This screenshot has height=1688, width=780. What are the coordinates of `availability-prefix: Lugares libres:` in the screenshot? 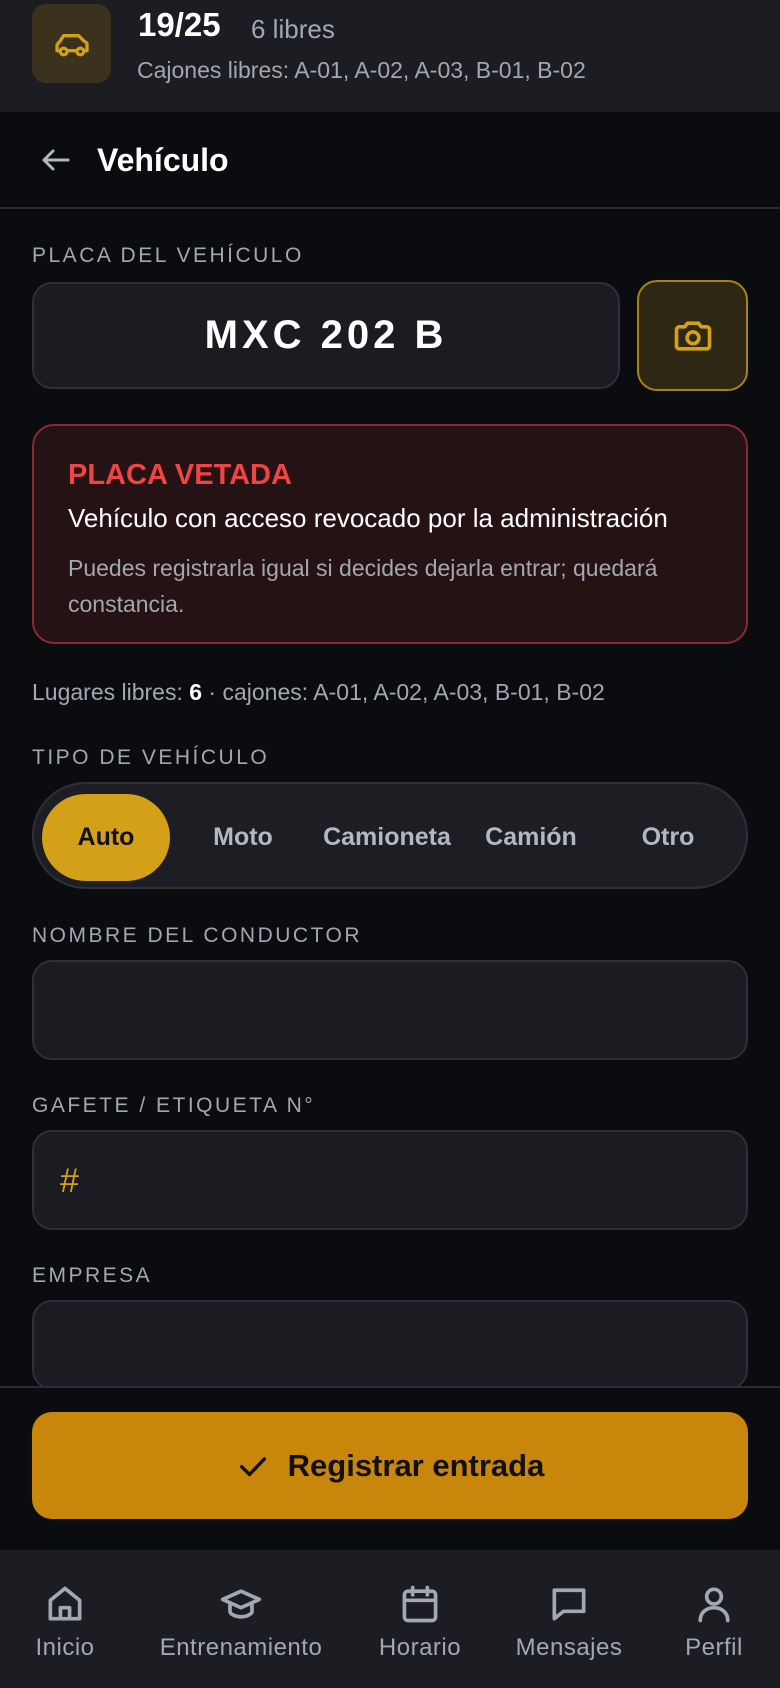 It's located at (111, 692).